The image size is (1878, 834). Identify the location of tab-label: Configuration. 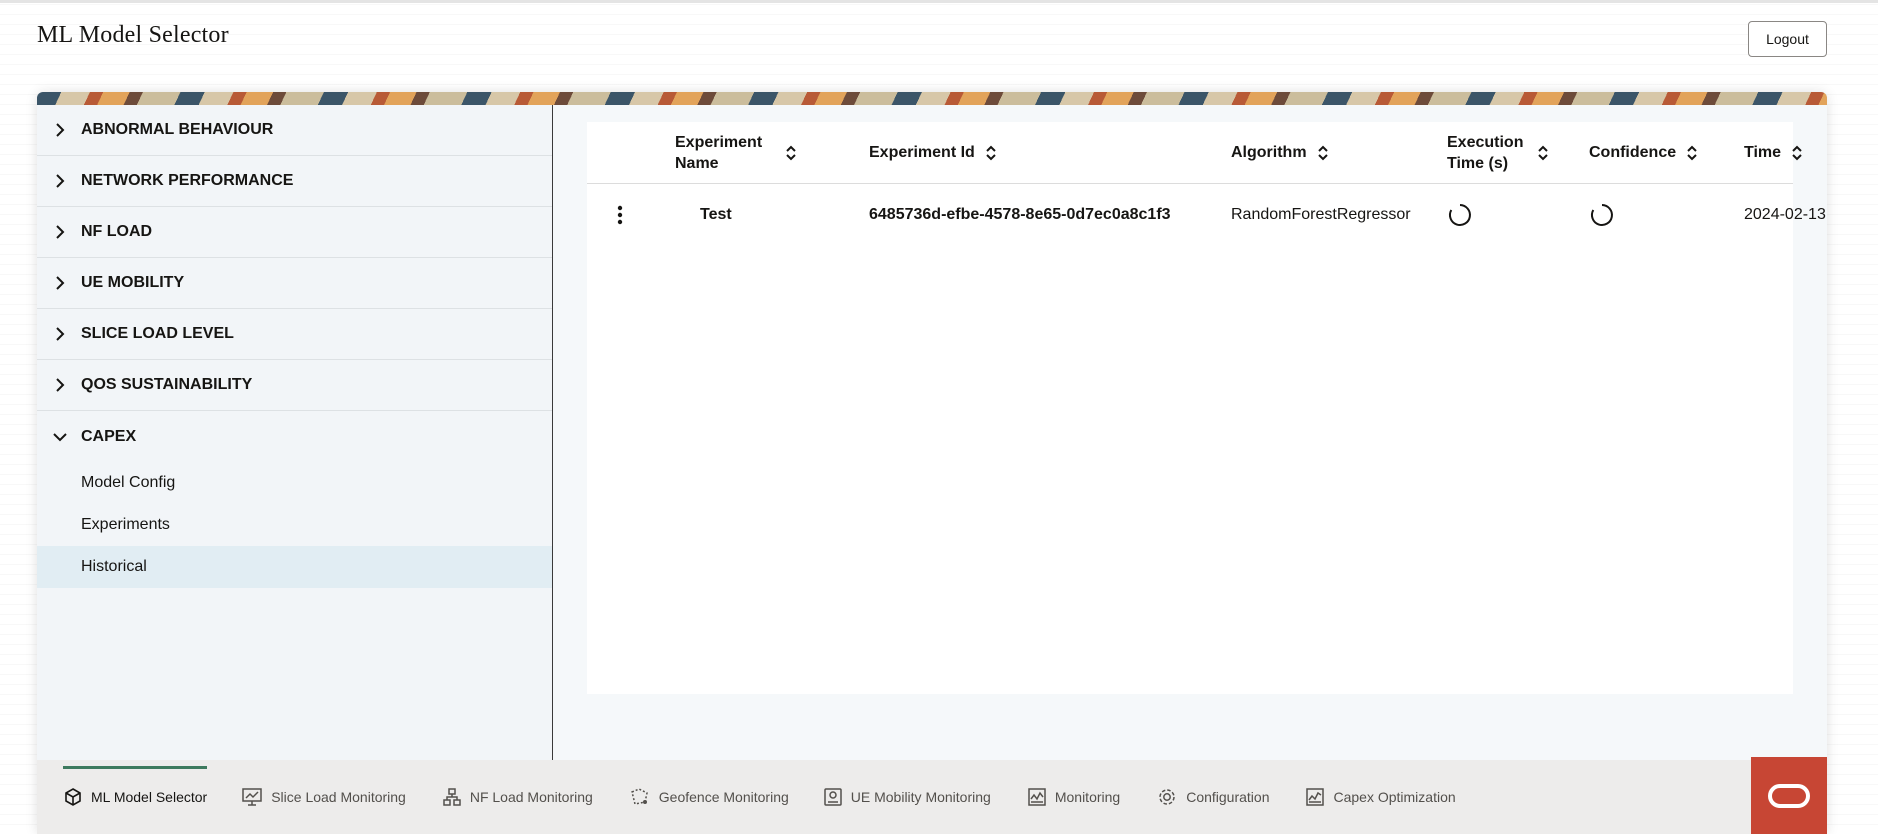
(1228, 797).